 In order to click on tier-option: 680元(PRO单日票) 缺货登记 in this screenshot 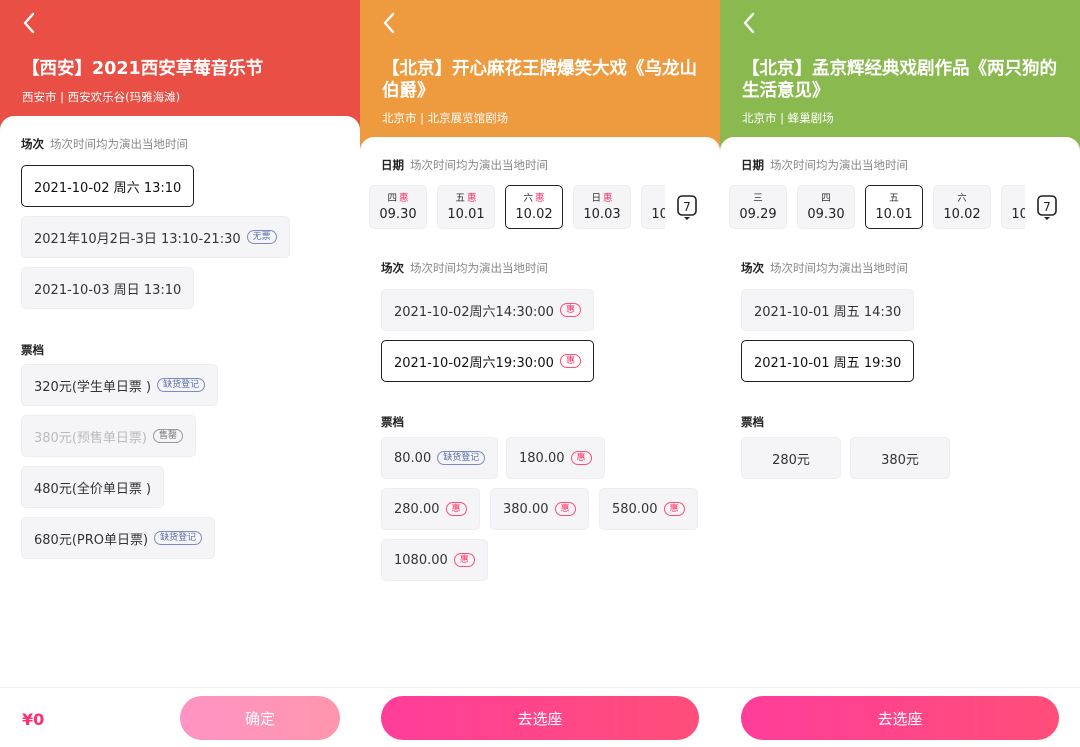, I will do `click(118, 538)`.